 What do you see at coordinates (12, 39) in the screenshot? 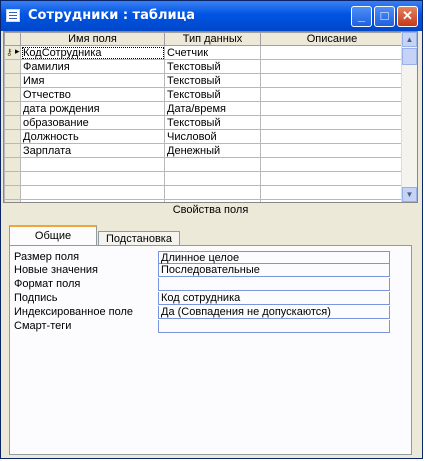
I see `row-selector-header` at bounding box center [12, 39].